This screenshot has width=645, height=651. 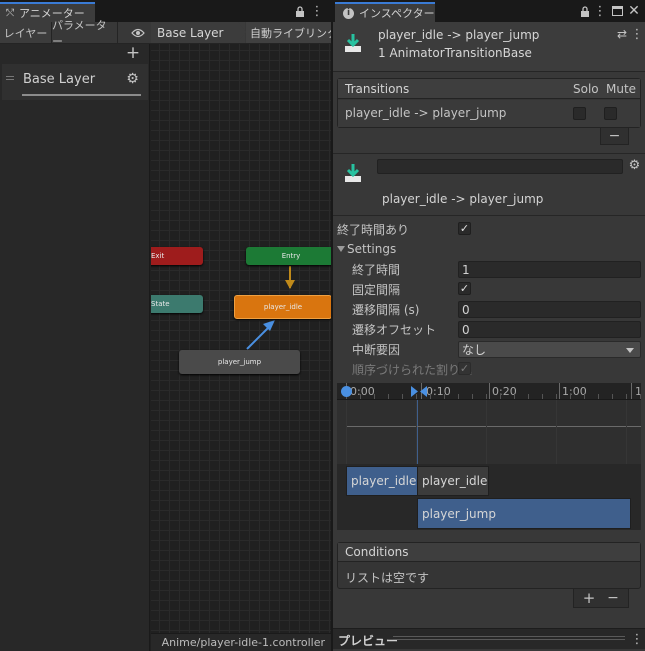 I want to click on ordered-interruption-label: 順序づけられた割り込, so click(x=412, y=370).